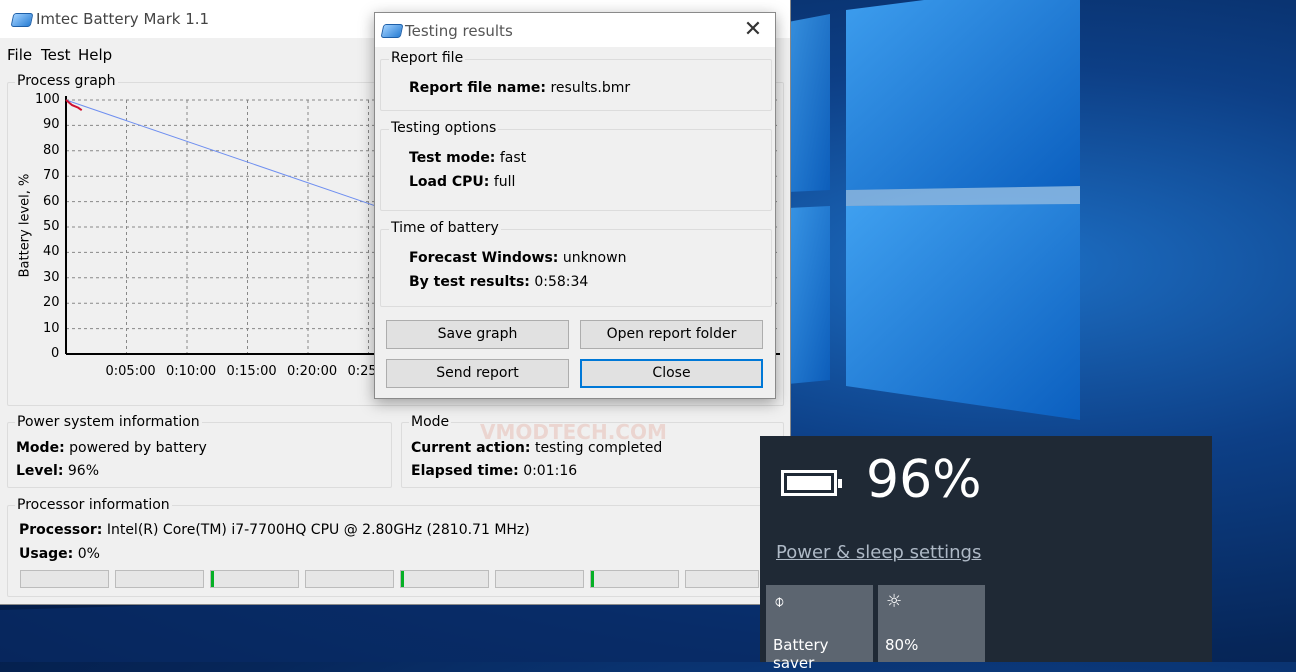 This screenshot has height=672, width=1296. I want to click on save-graph-button: Save graph, so click(477, 334).